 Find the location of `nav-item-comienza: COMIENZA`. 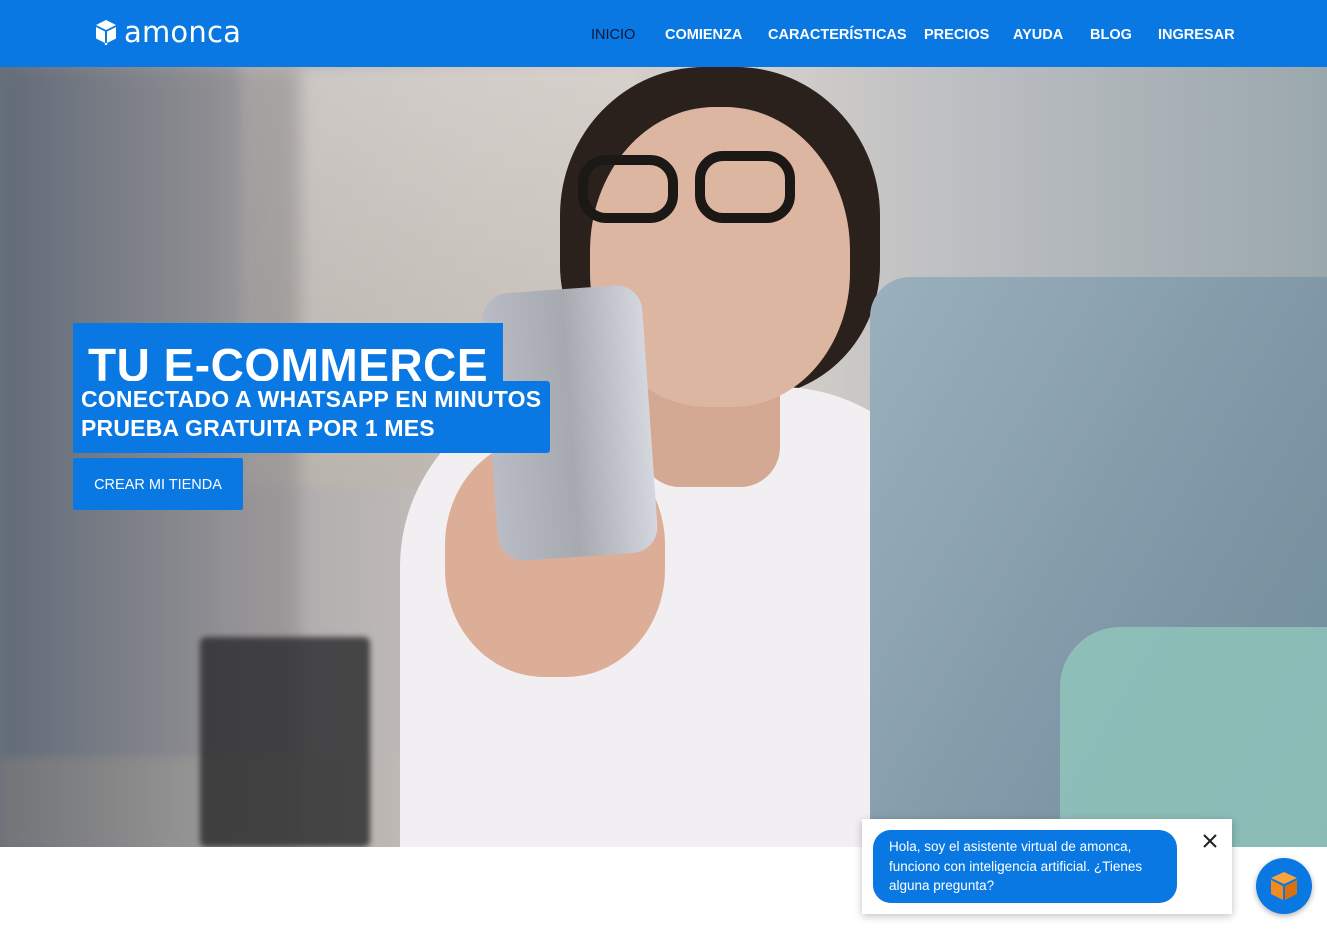

nav-item-comienza: COMIENZA is located at coordinates (703, 35).